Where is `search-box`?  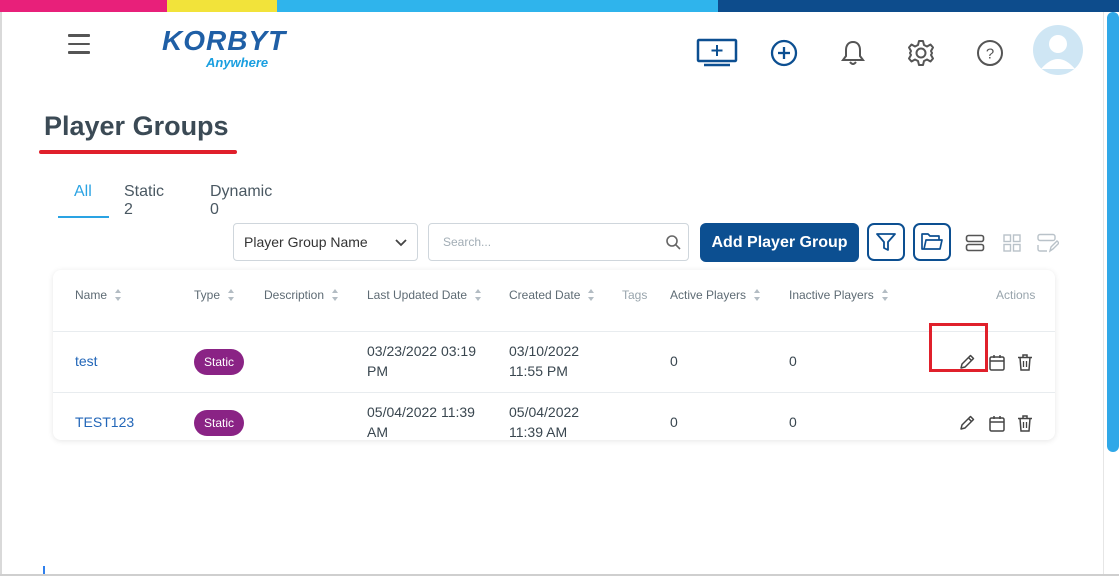 search-box is located at coordinates (558, 242).